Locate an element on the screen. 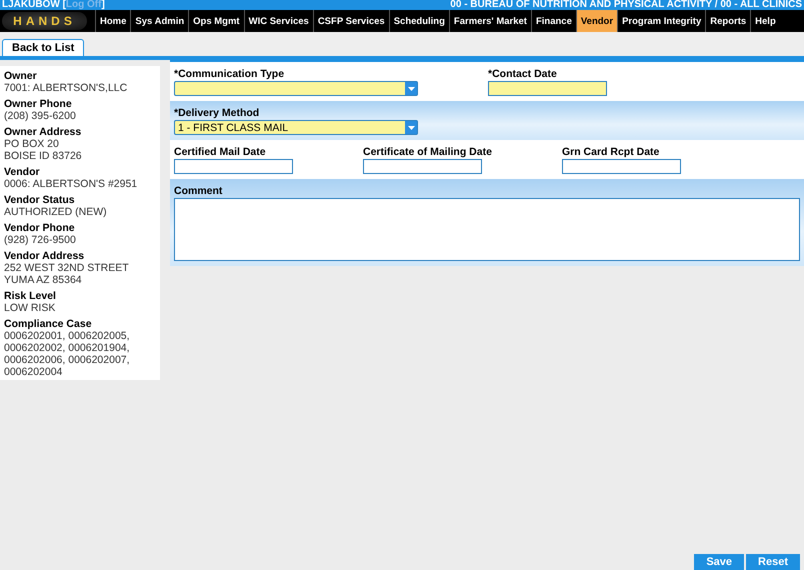 The width and height of the screenshot is (804, 570). info-label: Vendor is located at coordinates (22, 172).